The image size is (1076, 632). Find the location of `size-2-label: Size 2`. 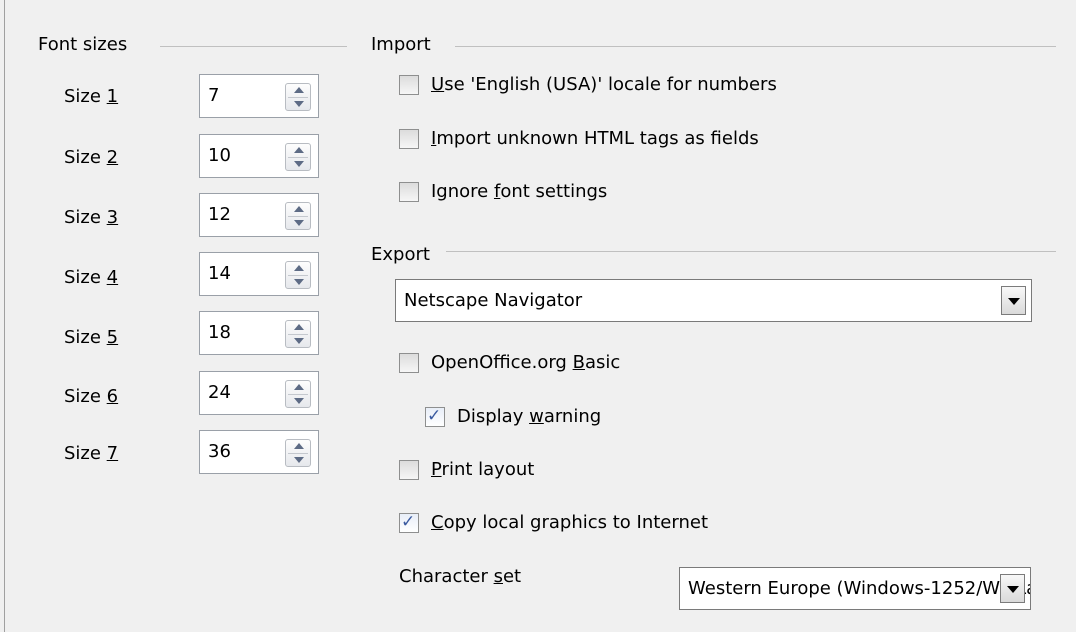

size-2-label: Size 2 is located at coordinates (91, 157).